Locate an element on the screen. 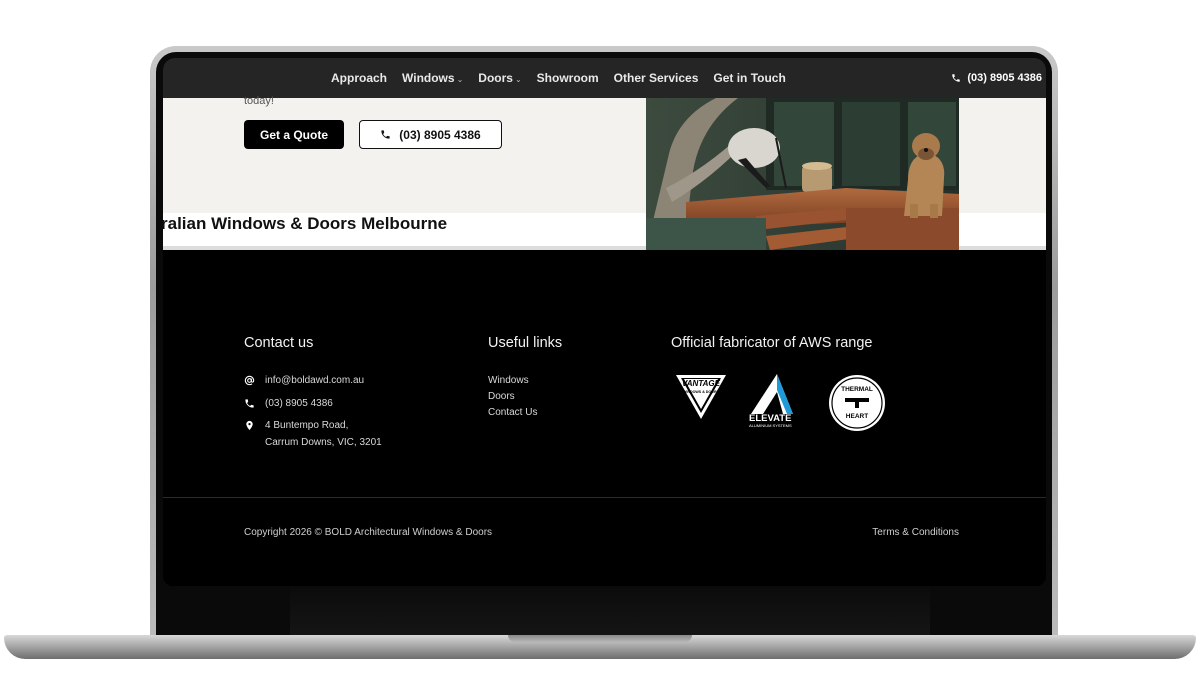 This screenshot has height=675, width=1200. nav-phone-number: (03) 8905 4386 is located at coordinates (1004, 78).